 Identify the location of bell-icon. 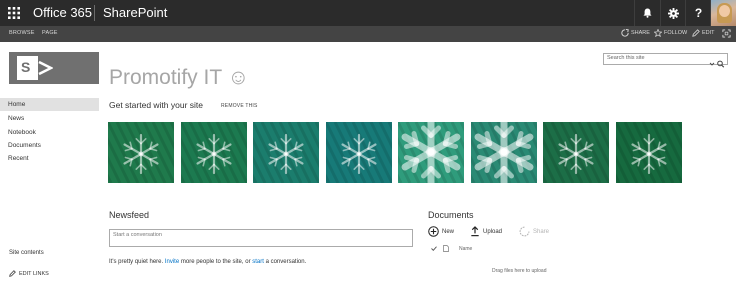
(647, 13).